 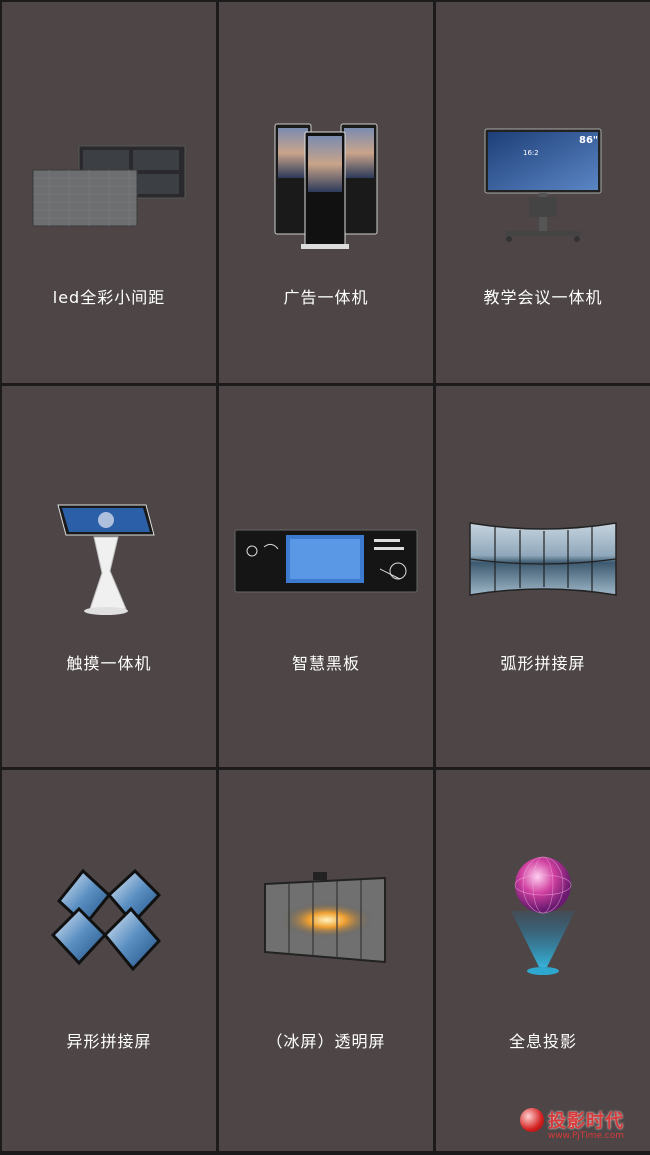 I want to click on smart-blackboard-icon, so click(x=326, y=561).